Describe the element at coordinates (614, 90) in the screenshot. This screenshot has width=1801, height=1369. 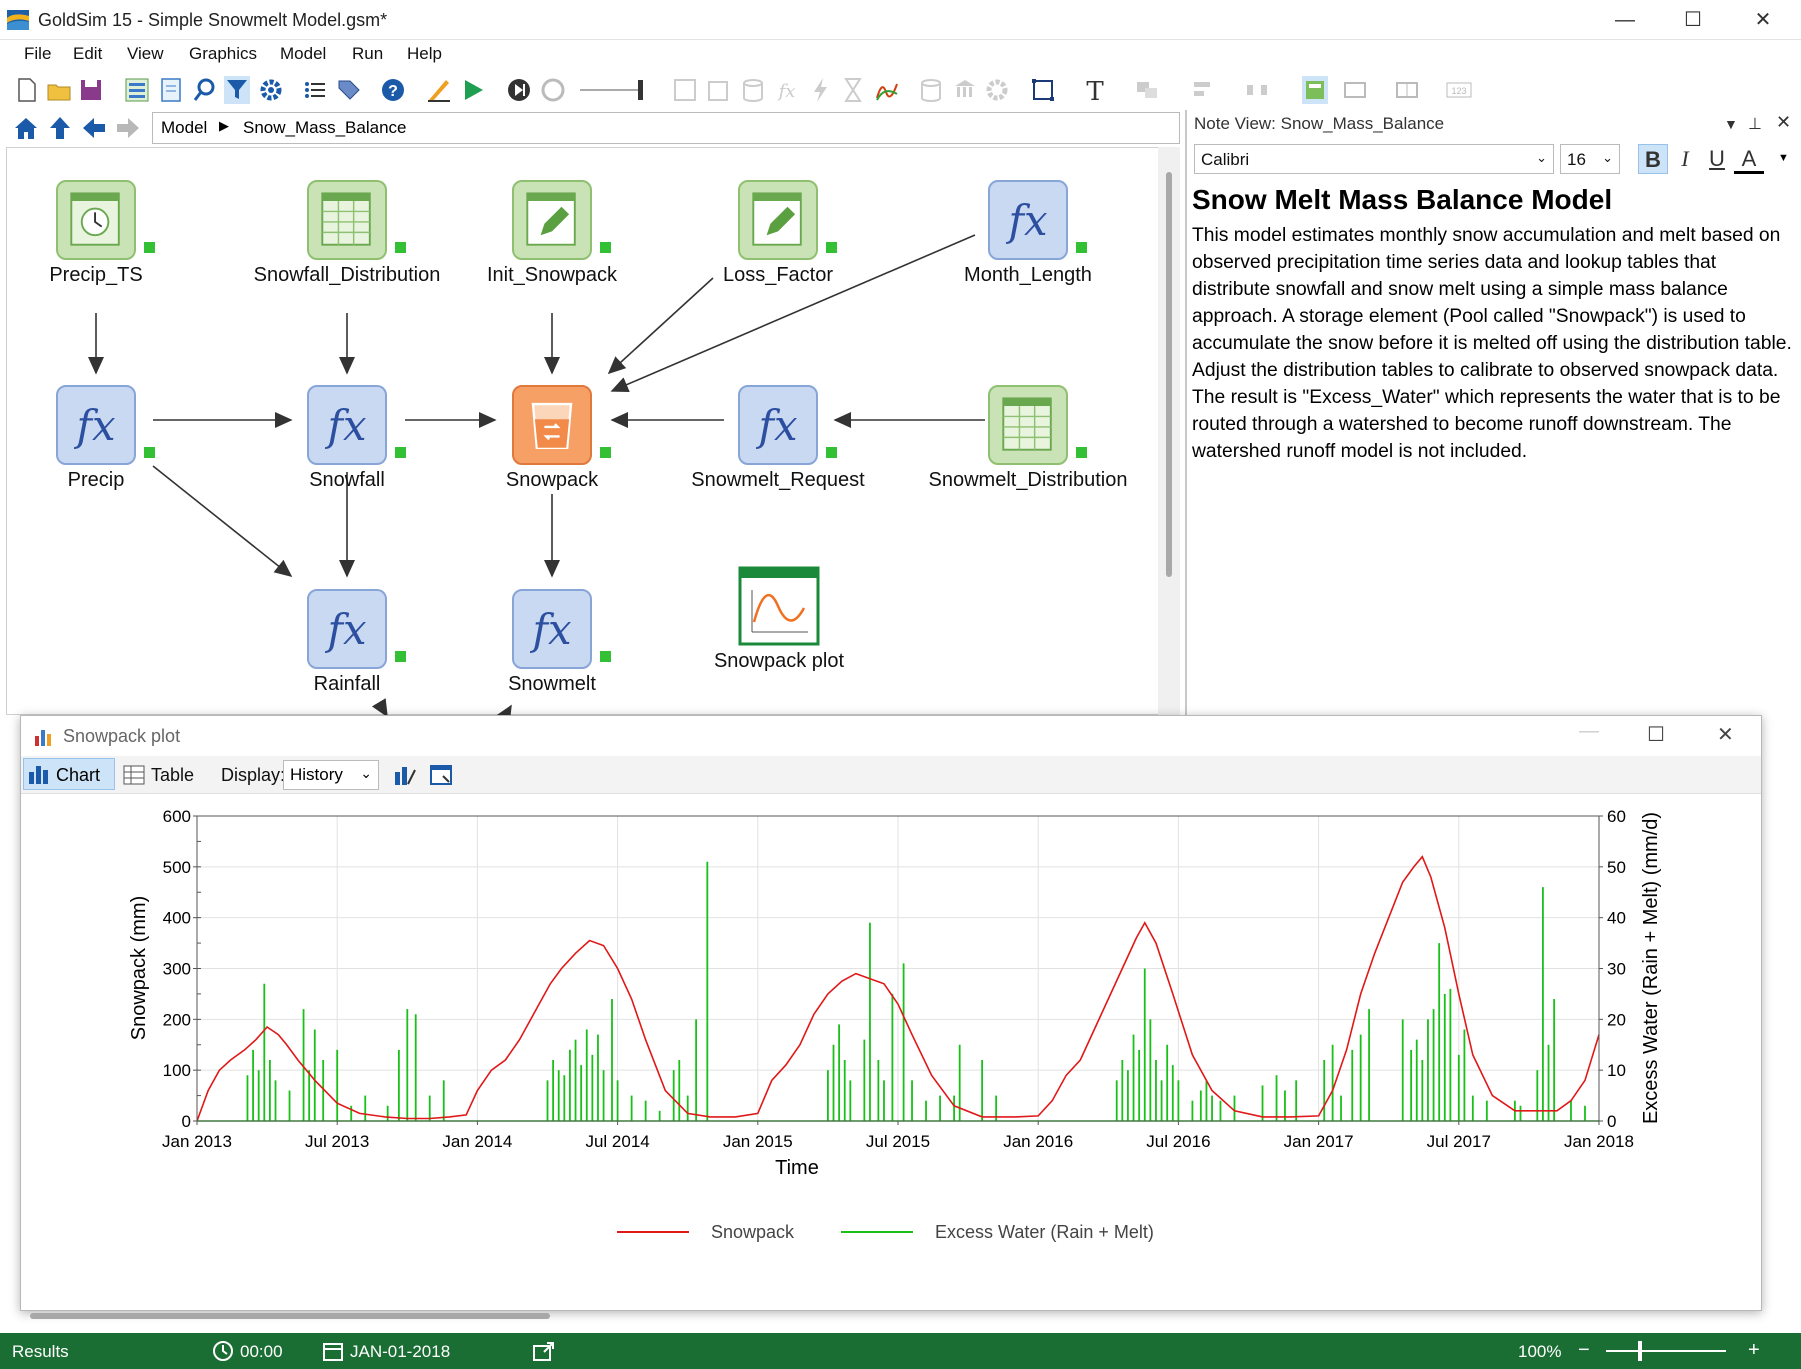
I see `run-speed-slider` at that location.